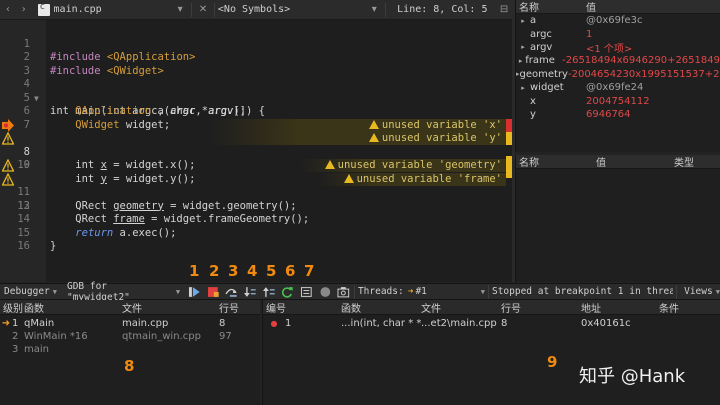  Describe the element at coordinates (620, 307) in the screenshot. I see `column-address-header: 地址` at that location.